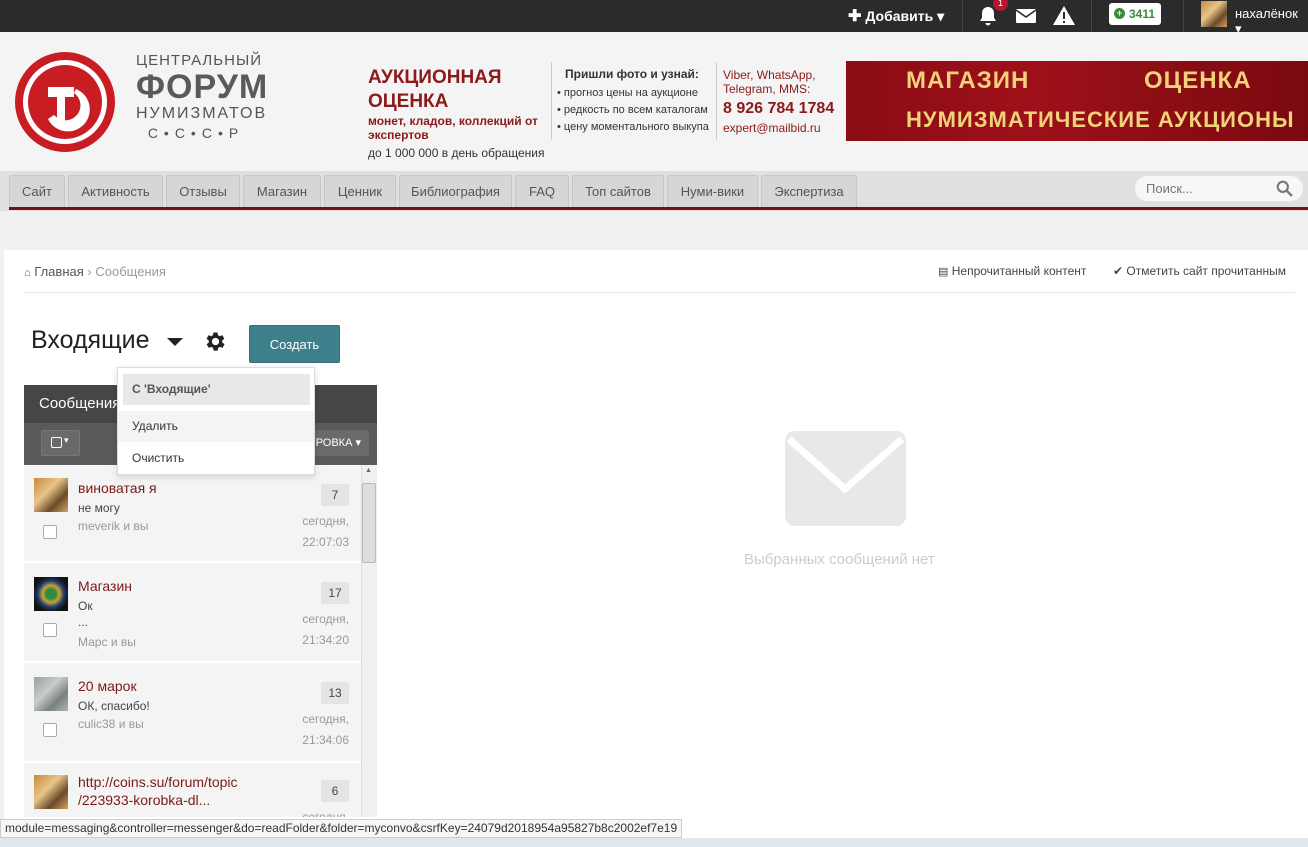 The width and height of the screenshot is (1308, 847). I want to click on check-icon: ✔, so click(1118, 271).